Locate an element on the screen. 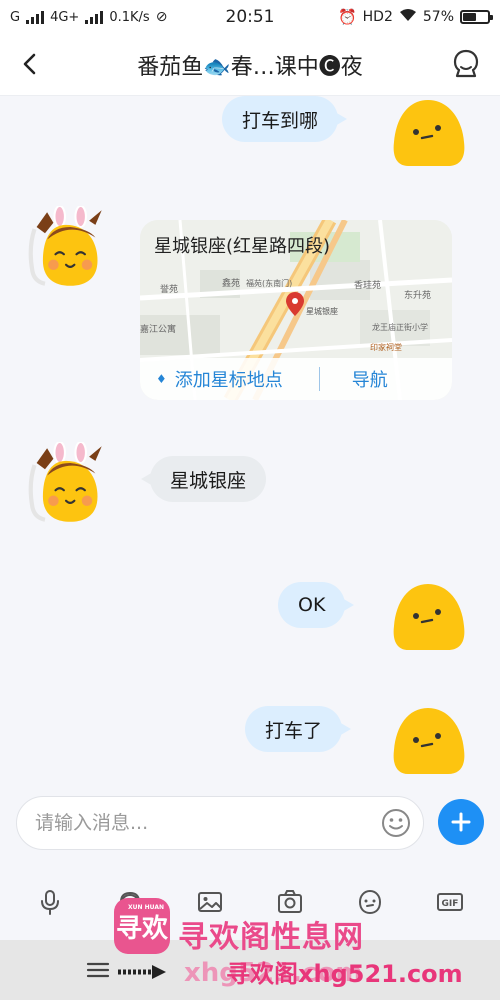  location-name: 星城银座(红星路四段) is located at coordinates (242, 246).